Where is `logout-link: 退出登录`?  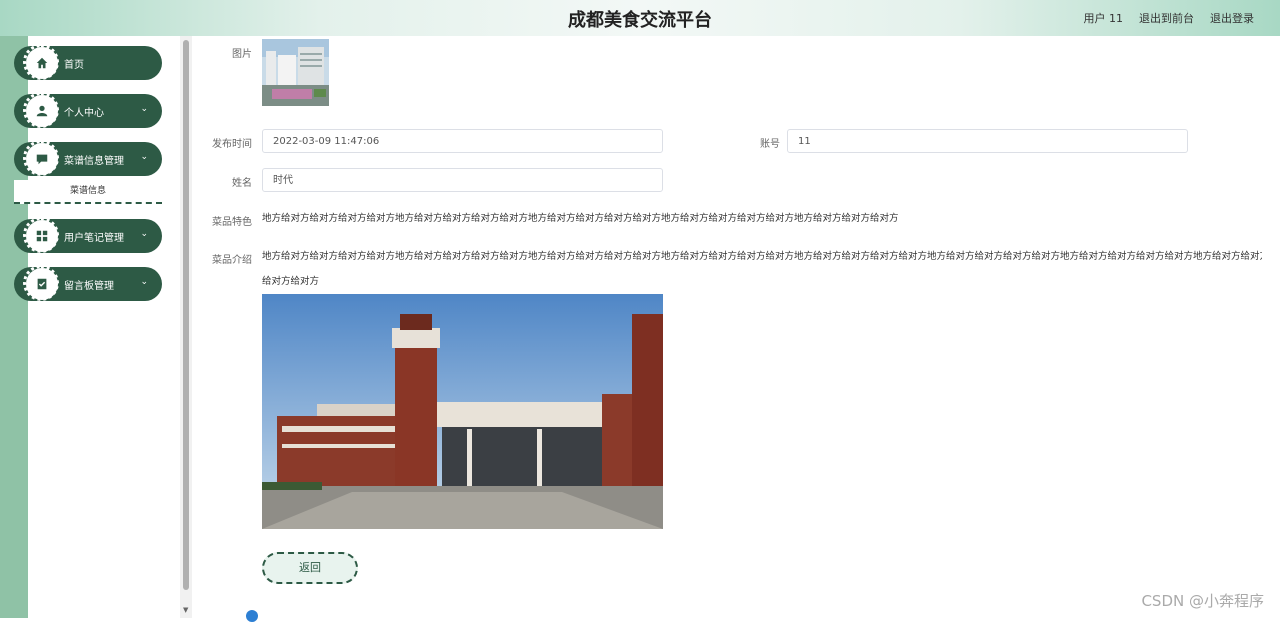
logout-link: 退出登录 is located at coordinates (1232, 18).